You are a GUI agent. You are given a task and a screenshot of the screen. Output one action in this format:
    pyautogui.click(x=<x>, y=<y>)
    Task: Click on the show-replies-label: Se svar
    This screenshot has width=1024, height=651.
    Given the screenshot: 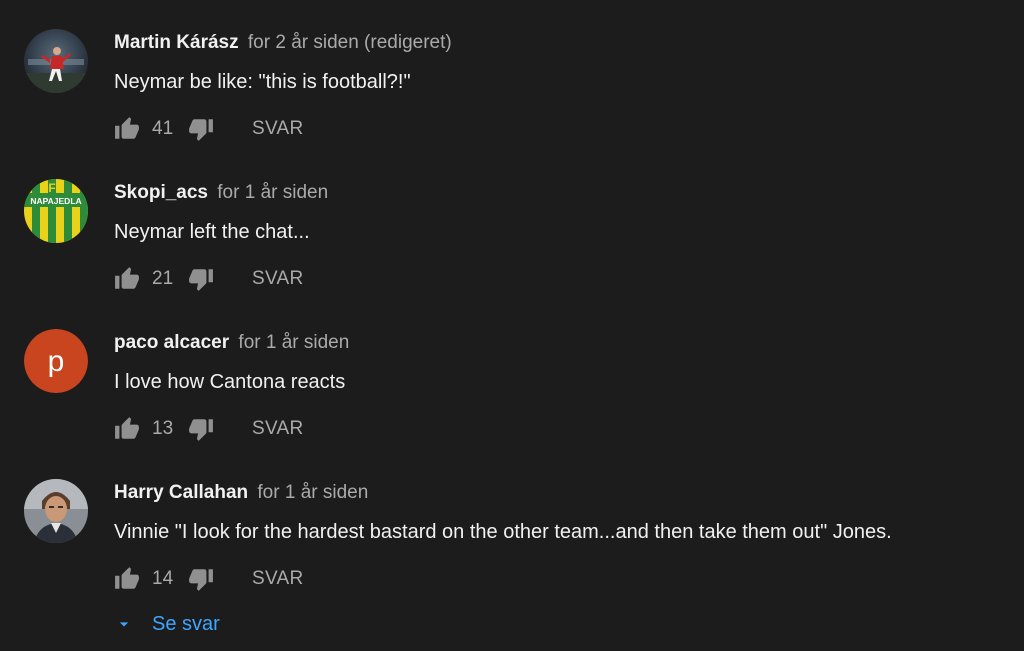 What is the action you would take?
    pyautogui.click(x=186, y=623)
    